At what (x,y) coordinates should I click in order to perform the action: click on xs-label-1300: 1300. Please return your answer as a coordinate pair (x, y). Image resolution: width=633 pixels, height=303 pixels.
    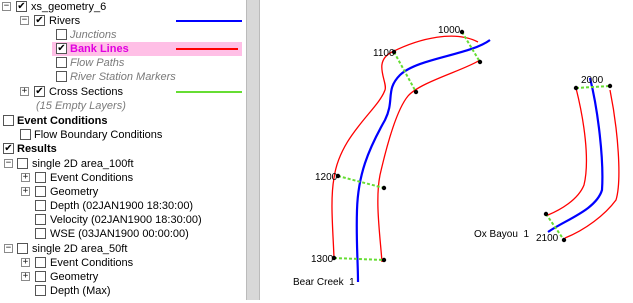
    Looking at the image, I should click on (322, 259).